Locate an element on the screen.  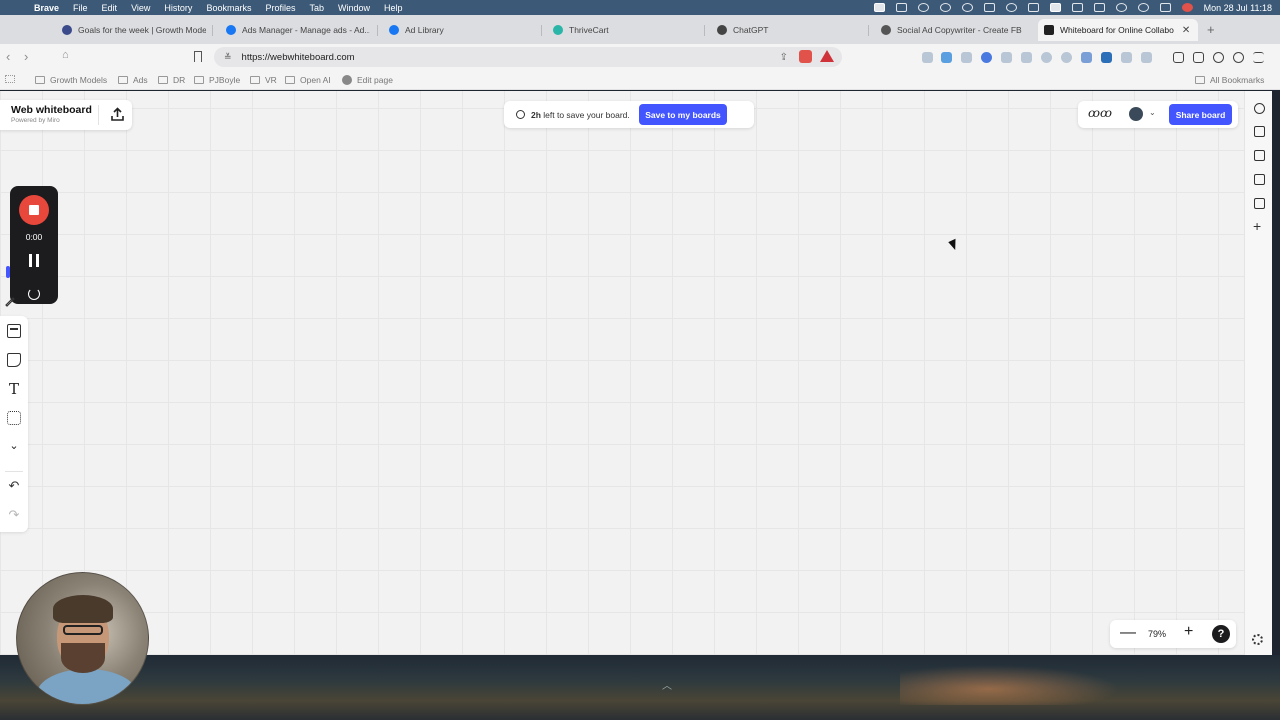
zoom-in-button: + is located at coordinates (1188, 632).